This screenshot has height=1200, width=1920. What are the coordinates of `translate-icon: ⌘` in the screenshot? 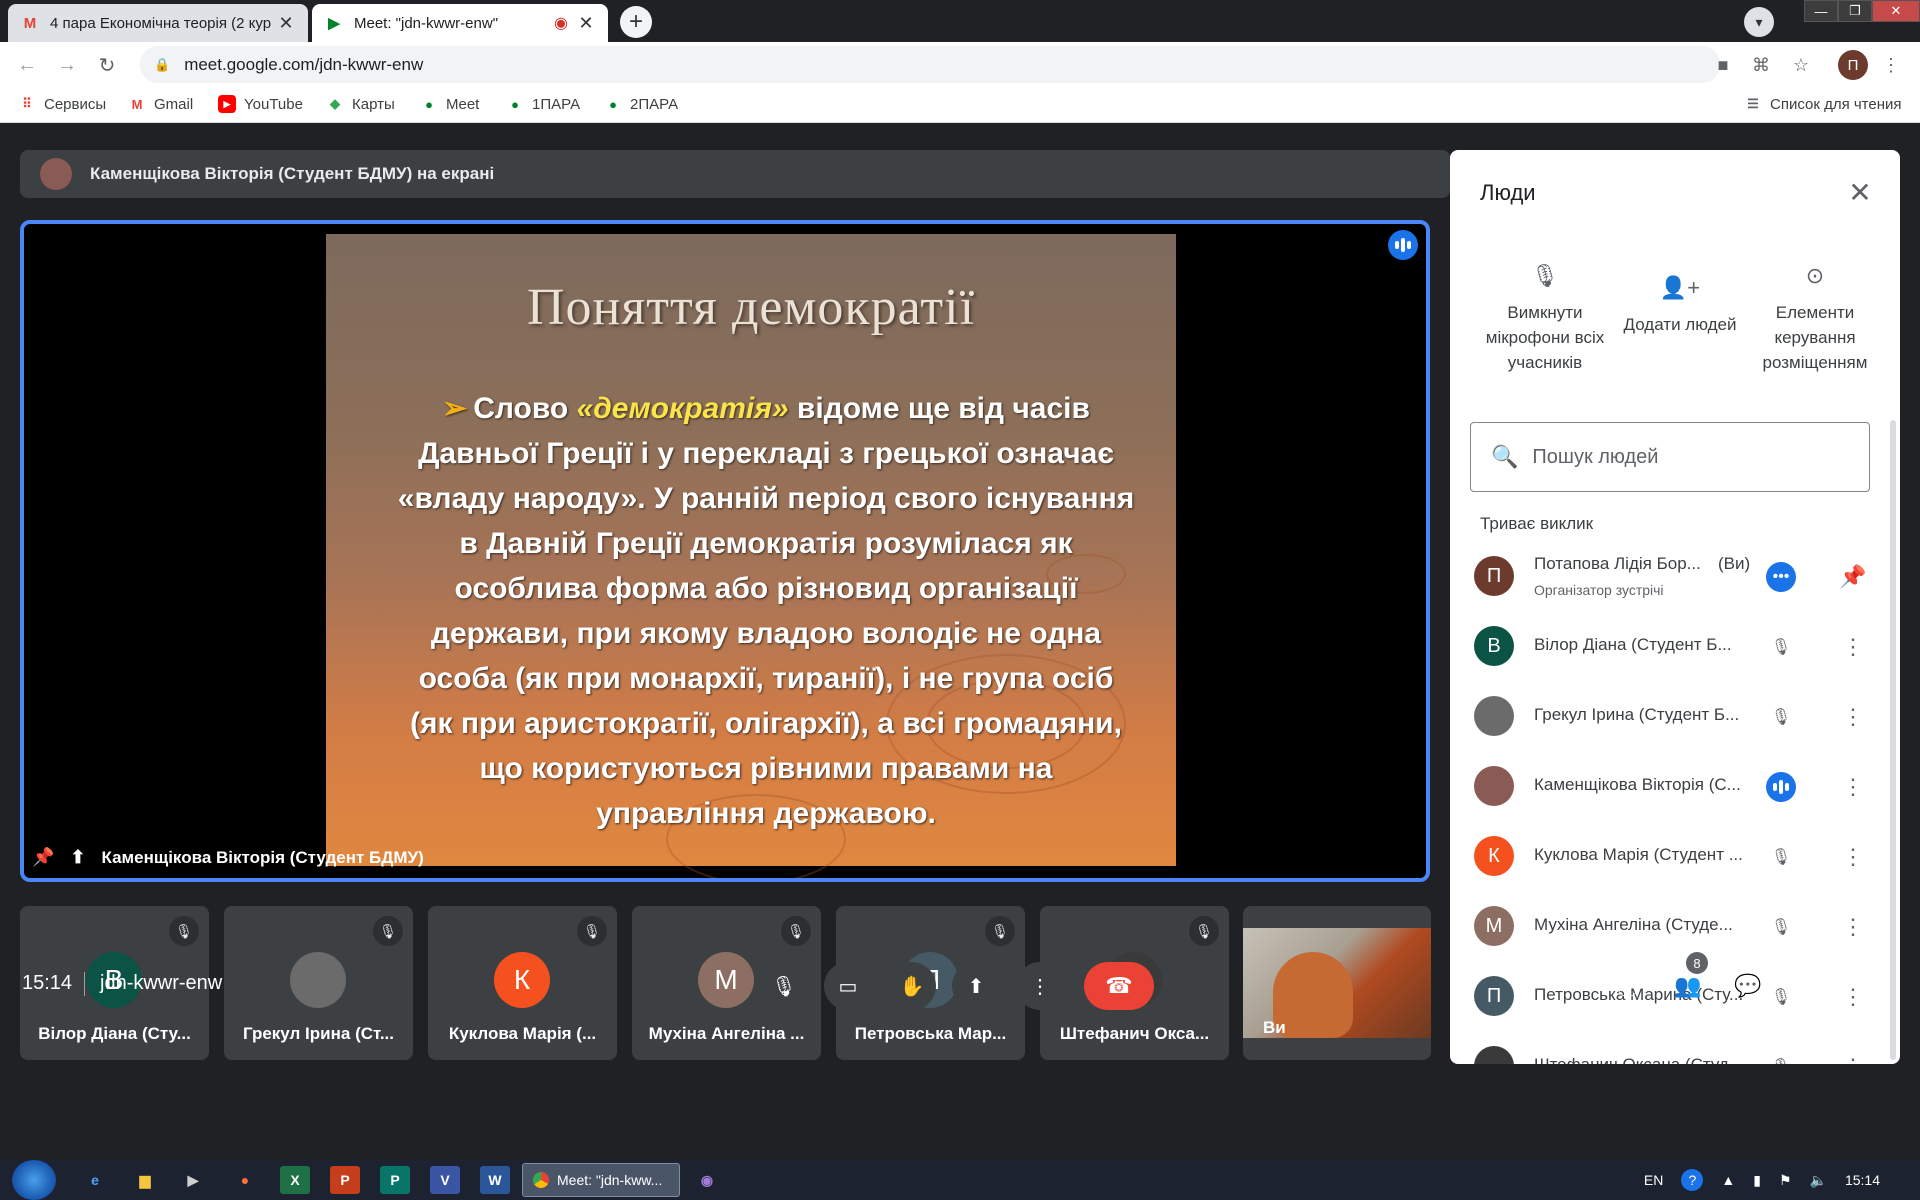 It's located at (1761, 65).